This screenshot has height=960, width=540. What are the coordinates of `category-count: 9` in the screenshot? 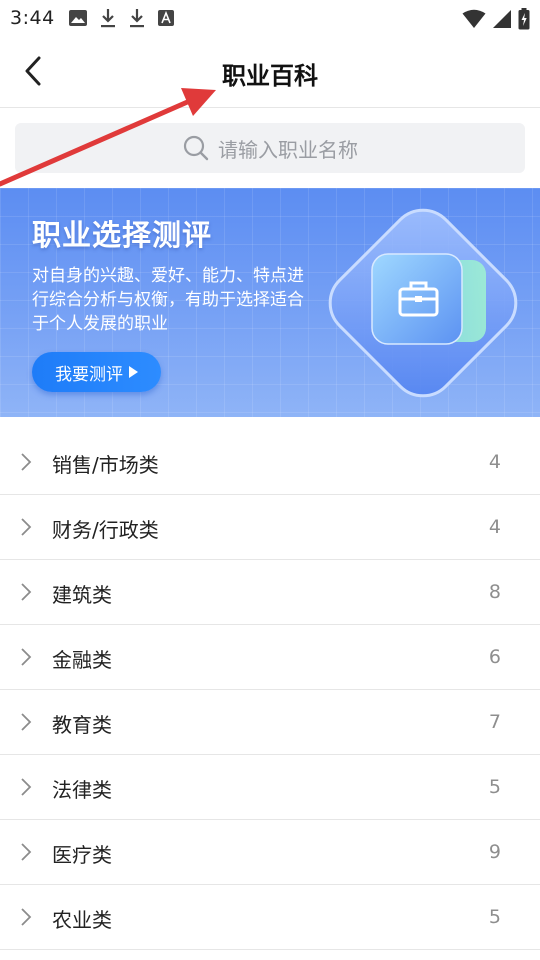 It's located at (494, 852).